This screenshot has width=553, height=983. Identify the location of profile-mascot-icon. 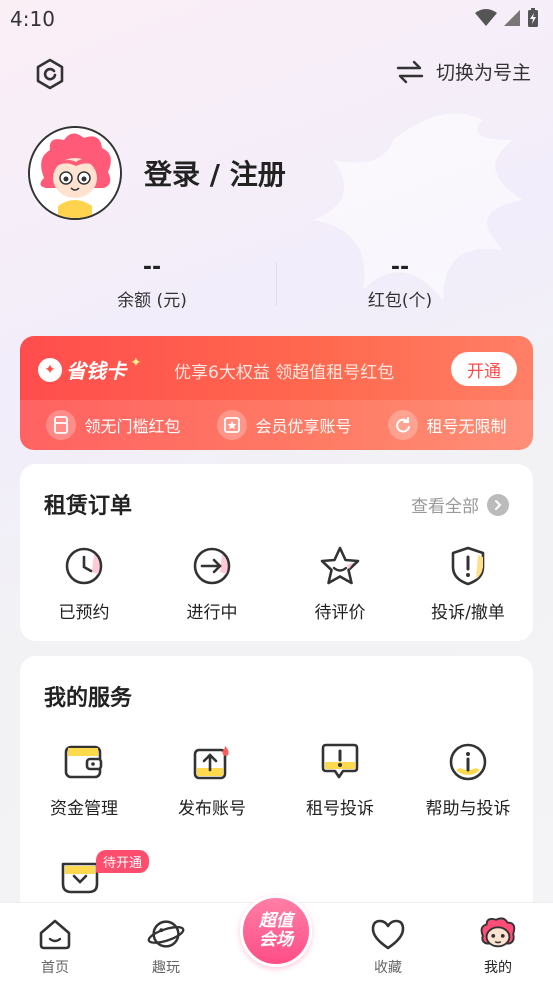
(498, 934).